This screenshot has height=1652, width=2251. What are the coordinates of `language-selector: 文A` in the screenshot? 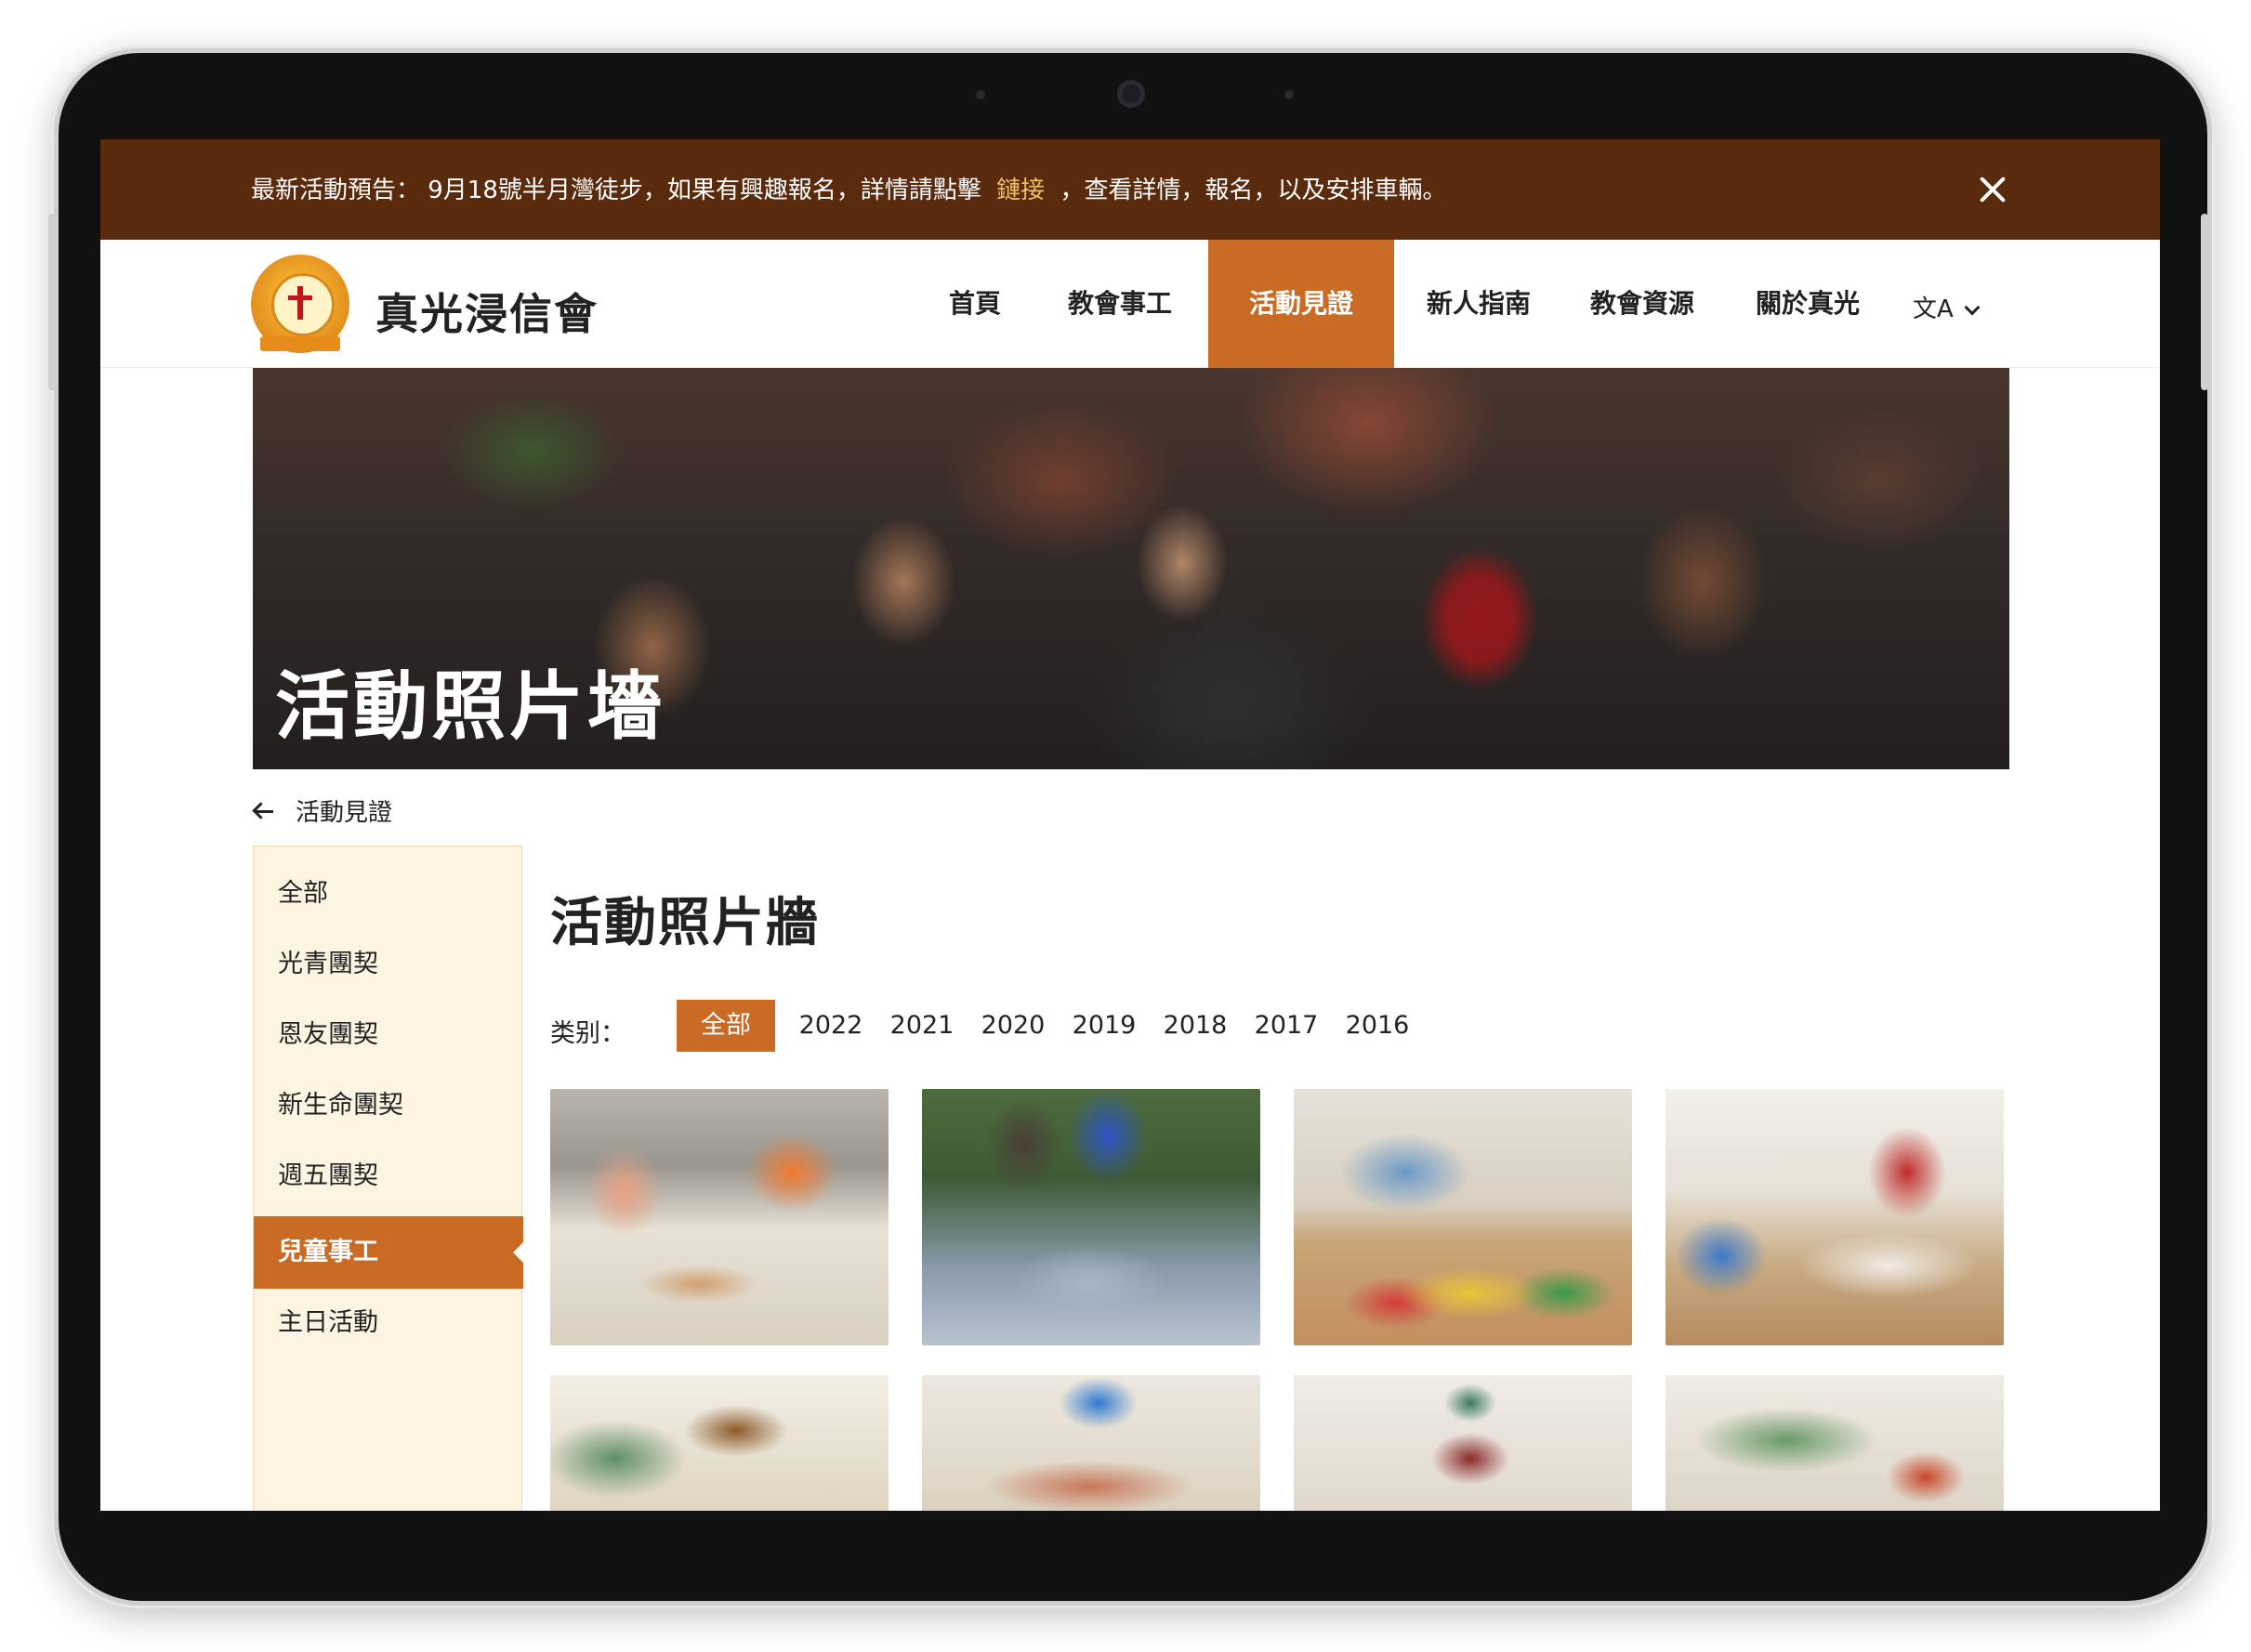 It's located at (1947, 307).